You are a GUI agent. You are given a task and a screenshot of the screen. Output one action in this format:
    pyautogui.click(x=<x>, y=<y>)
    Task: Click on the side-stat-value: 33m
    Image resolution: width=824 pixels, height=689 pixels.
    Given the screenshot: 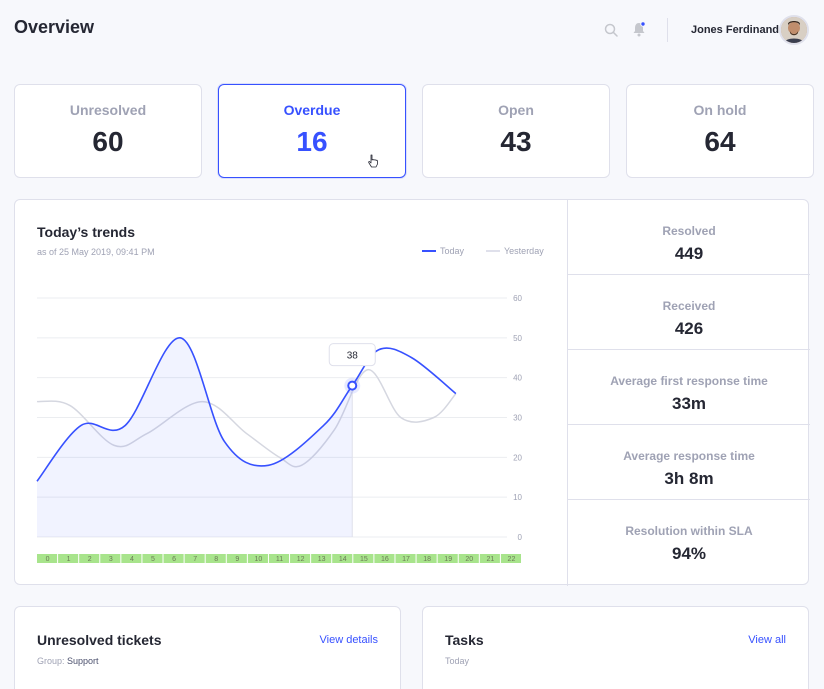 What is the action you would take?
    pyautogui.click(x=689, y=403)
    